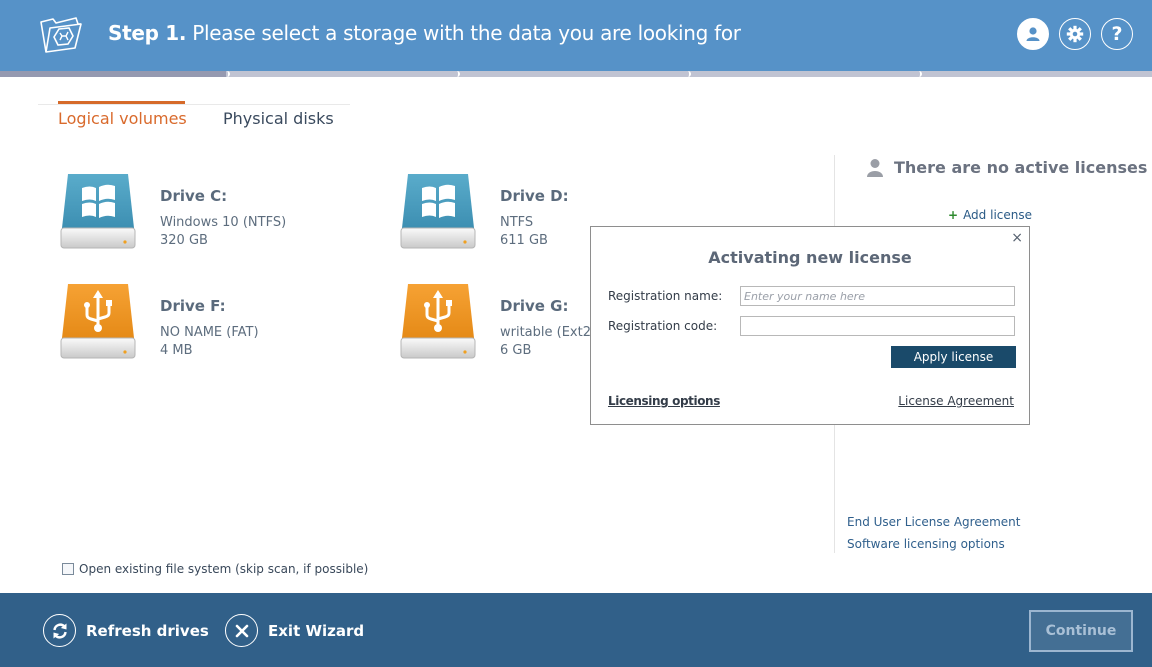  I want to click on add-license-link: + Add license, so click(990, 215).